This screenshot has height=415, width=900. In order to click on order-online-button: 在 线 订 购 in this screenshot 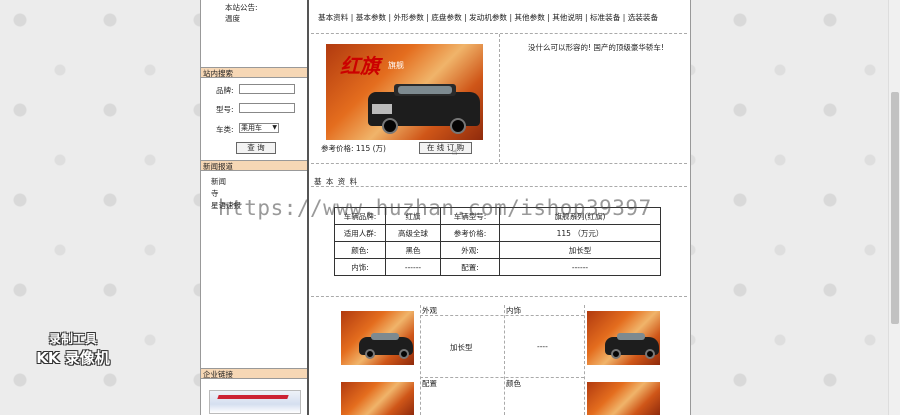, I will do `click(445, 148)`.